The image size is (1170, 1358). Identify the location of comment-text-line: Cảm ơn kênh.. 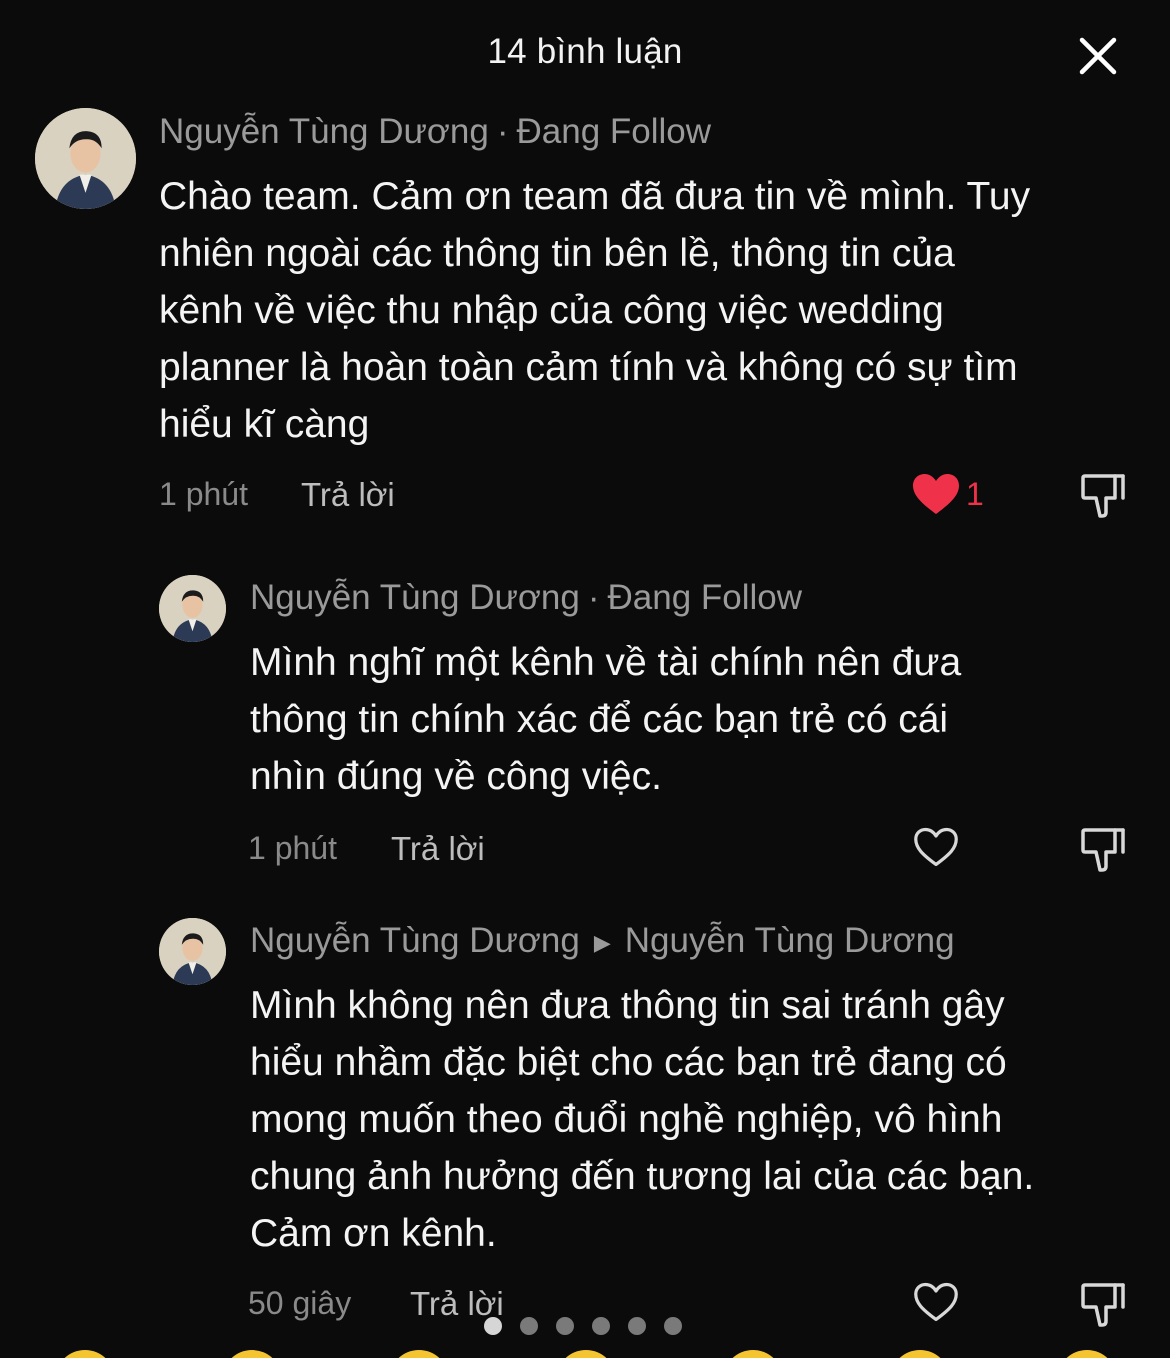
(373, 1233).